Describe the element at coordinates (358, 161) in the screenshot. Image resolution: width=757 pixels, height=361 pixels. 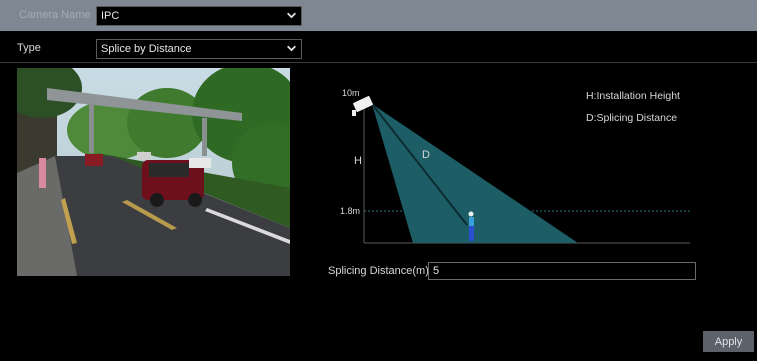
I see `height-symbol: H` at that location.